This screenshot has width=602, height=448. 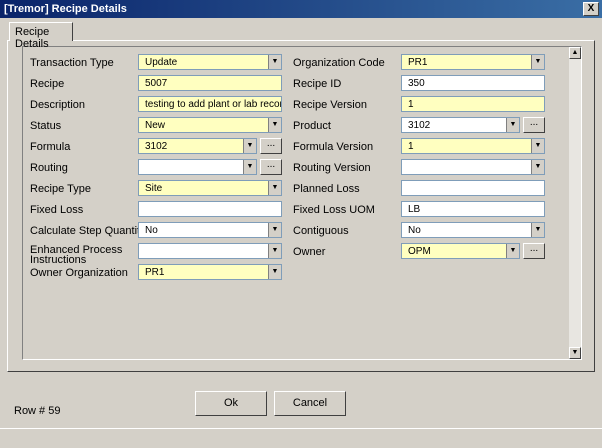 What do you see at coordinates (197, 146) in the screenshot?
I see `formula-select: 3102 ▼` at bounding box center [197, 146].